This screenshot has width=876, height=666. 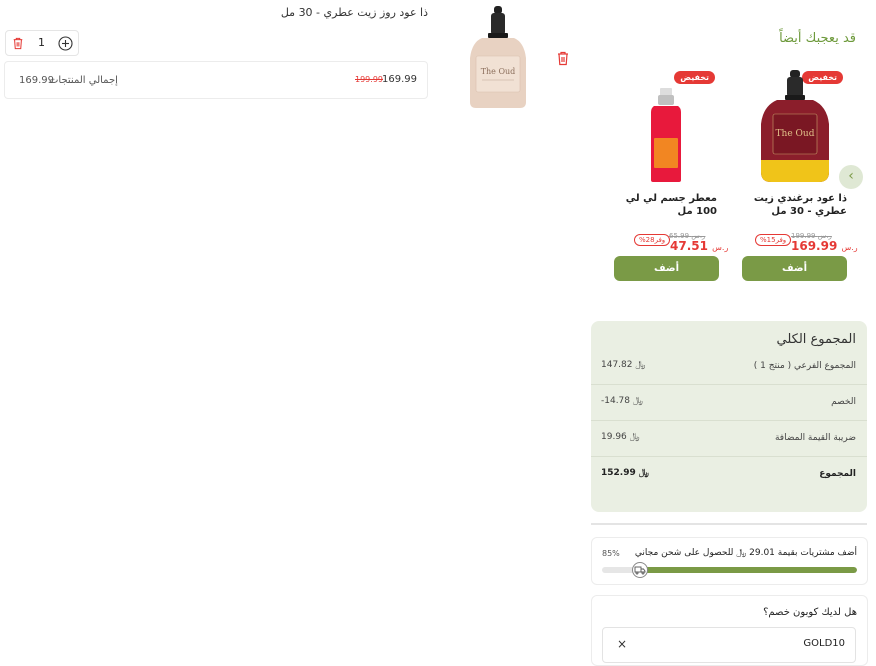 I want to click on product-image: The Oud, so click(x=795, y=128).